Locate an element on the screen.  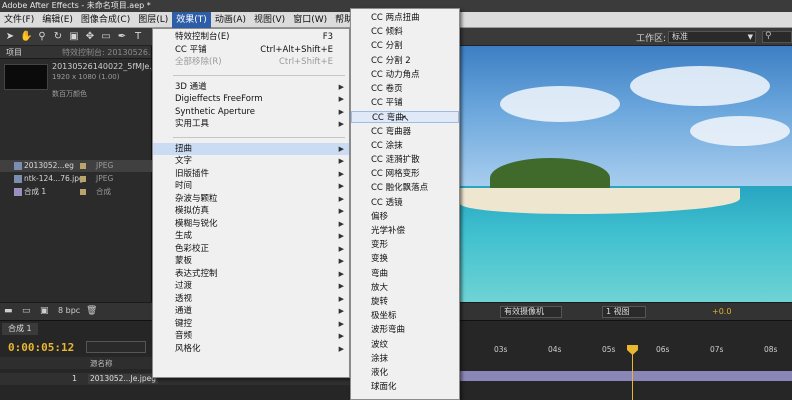
distort-menu-item: 涂抹 is located at coordinates (405, 359).